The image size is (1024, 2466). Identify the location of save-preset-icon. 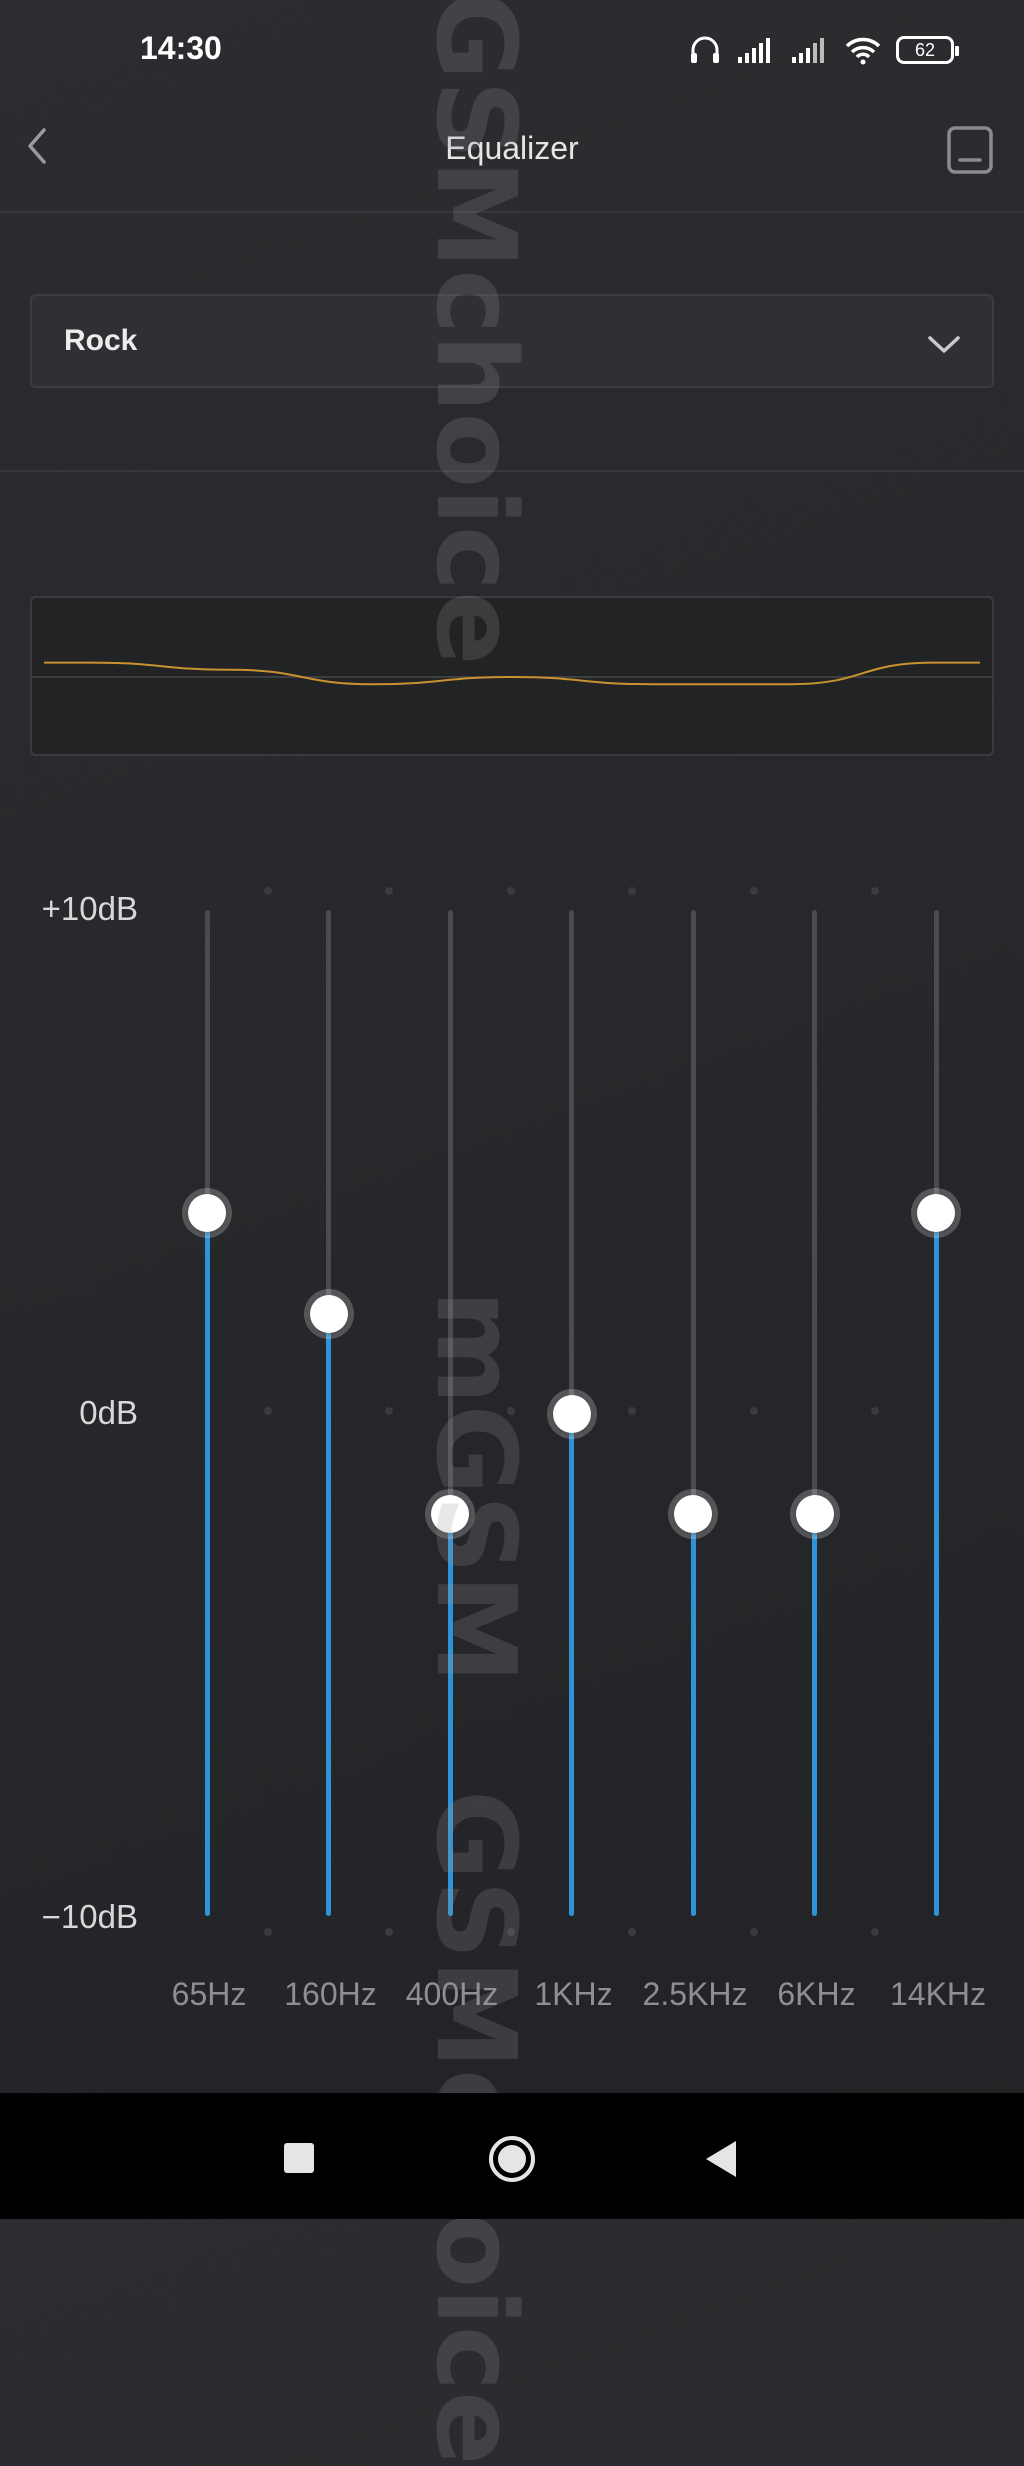
(970, 150).